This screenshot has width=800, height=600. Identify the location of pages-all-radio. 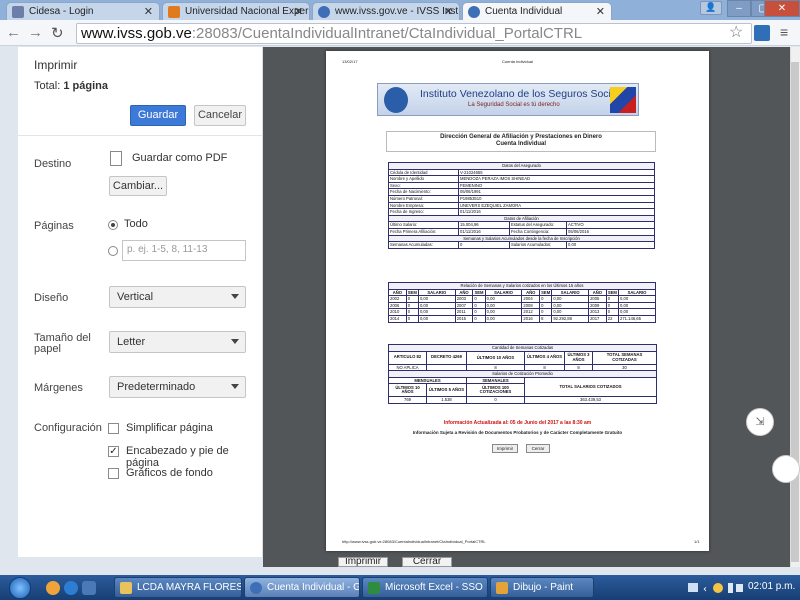
(113, 225).